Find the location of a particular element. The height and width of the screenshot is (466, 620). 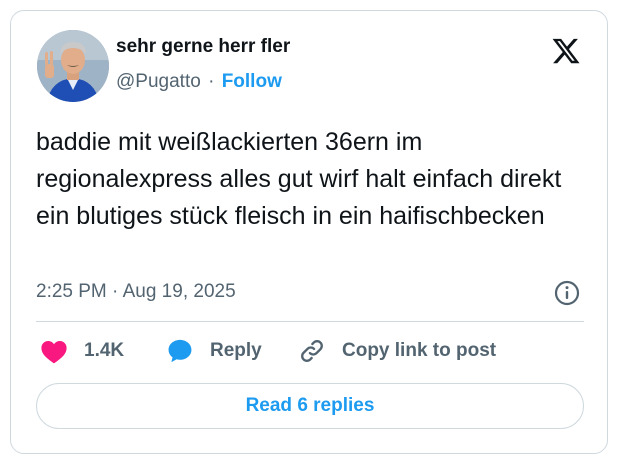

like-button: 1.4K is located at coordinates (82, 351).